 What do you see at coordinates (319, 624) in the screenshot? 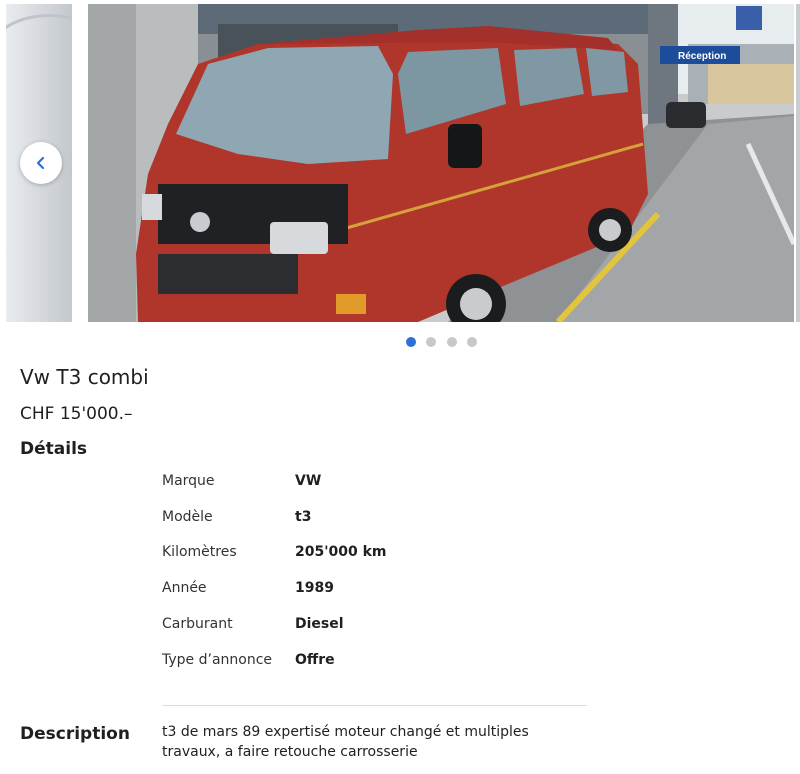
I see `spec-value: Diesel` at bounding box center [319, 624].